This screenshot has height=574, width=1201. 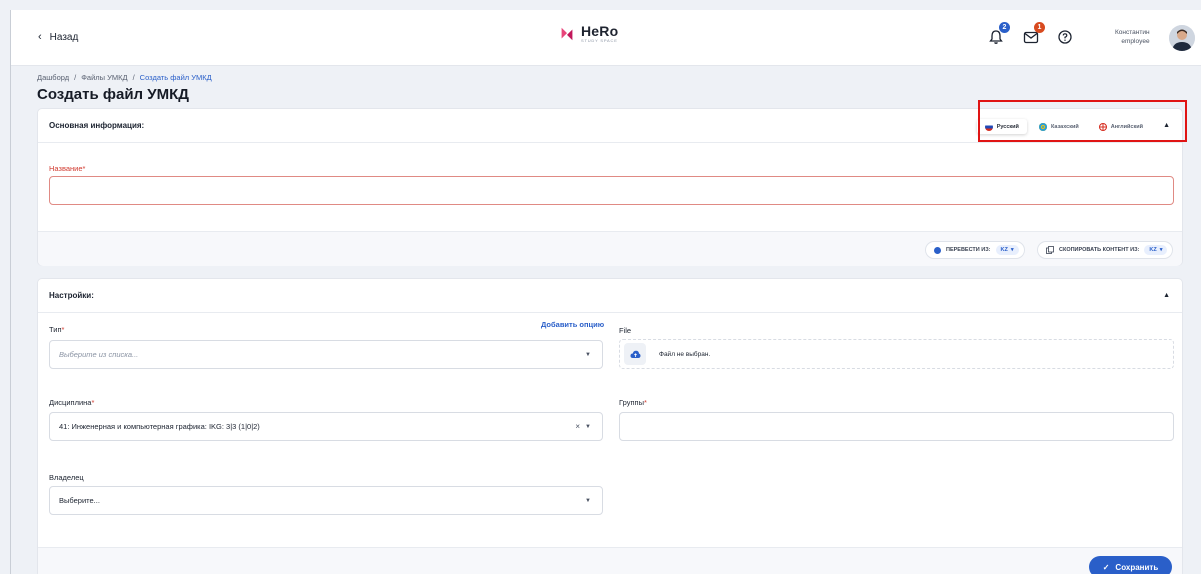 I want to click on discipline-label-text: Дисциплина, so click(x=70, y=402).